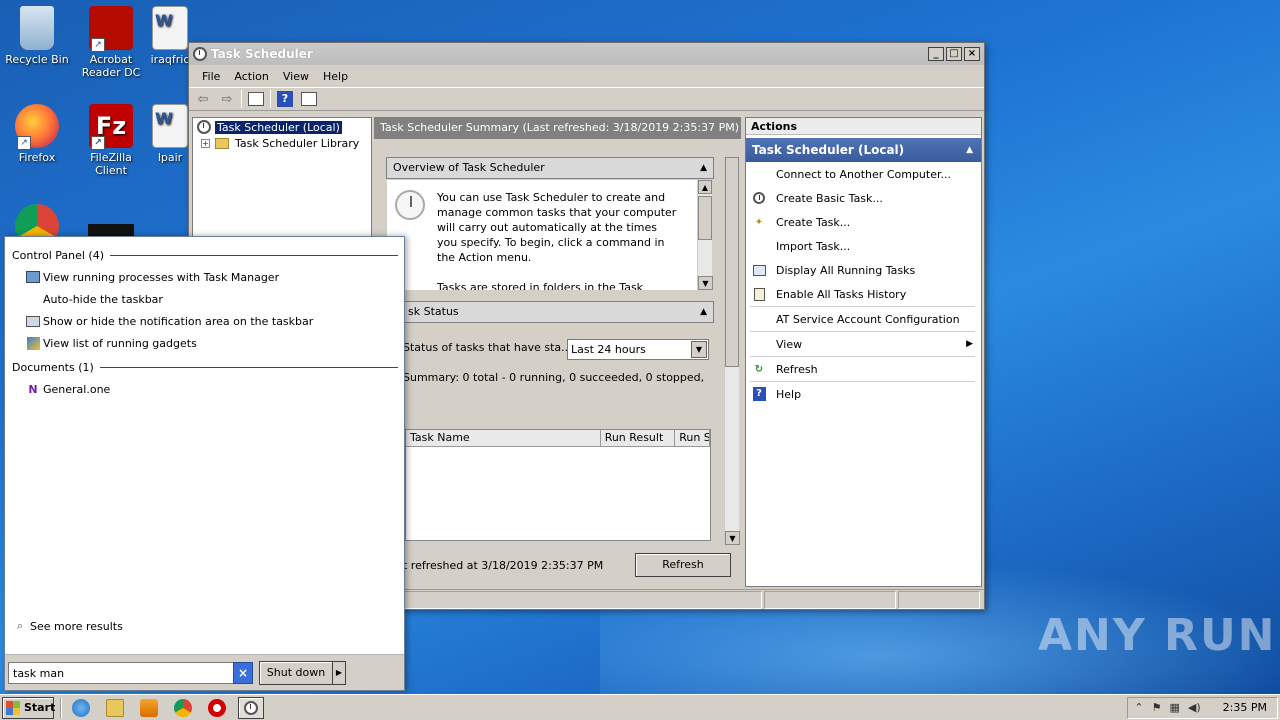 This screenshot has width=1280, height=720. I want to click on system-tray: ⌃ ⚑ ▦ ◀) 2:35 PM, so click(1202, 707).